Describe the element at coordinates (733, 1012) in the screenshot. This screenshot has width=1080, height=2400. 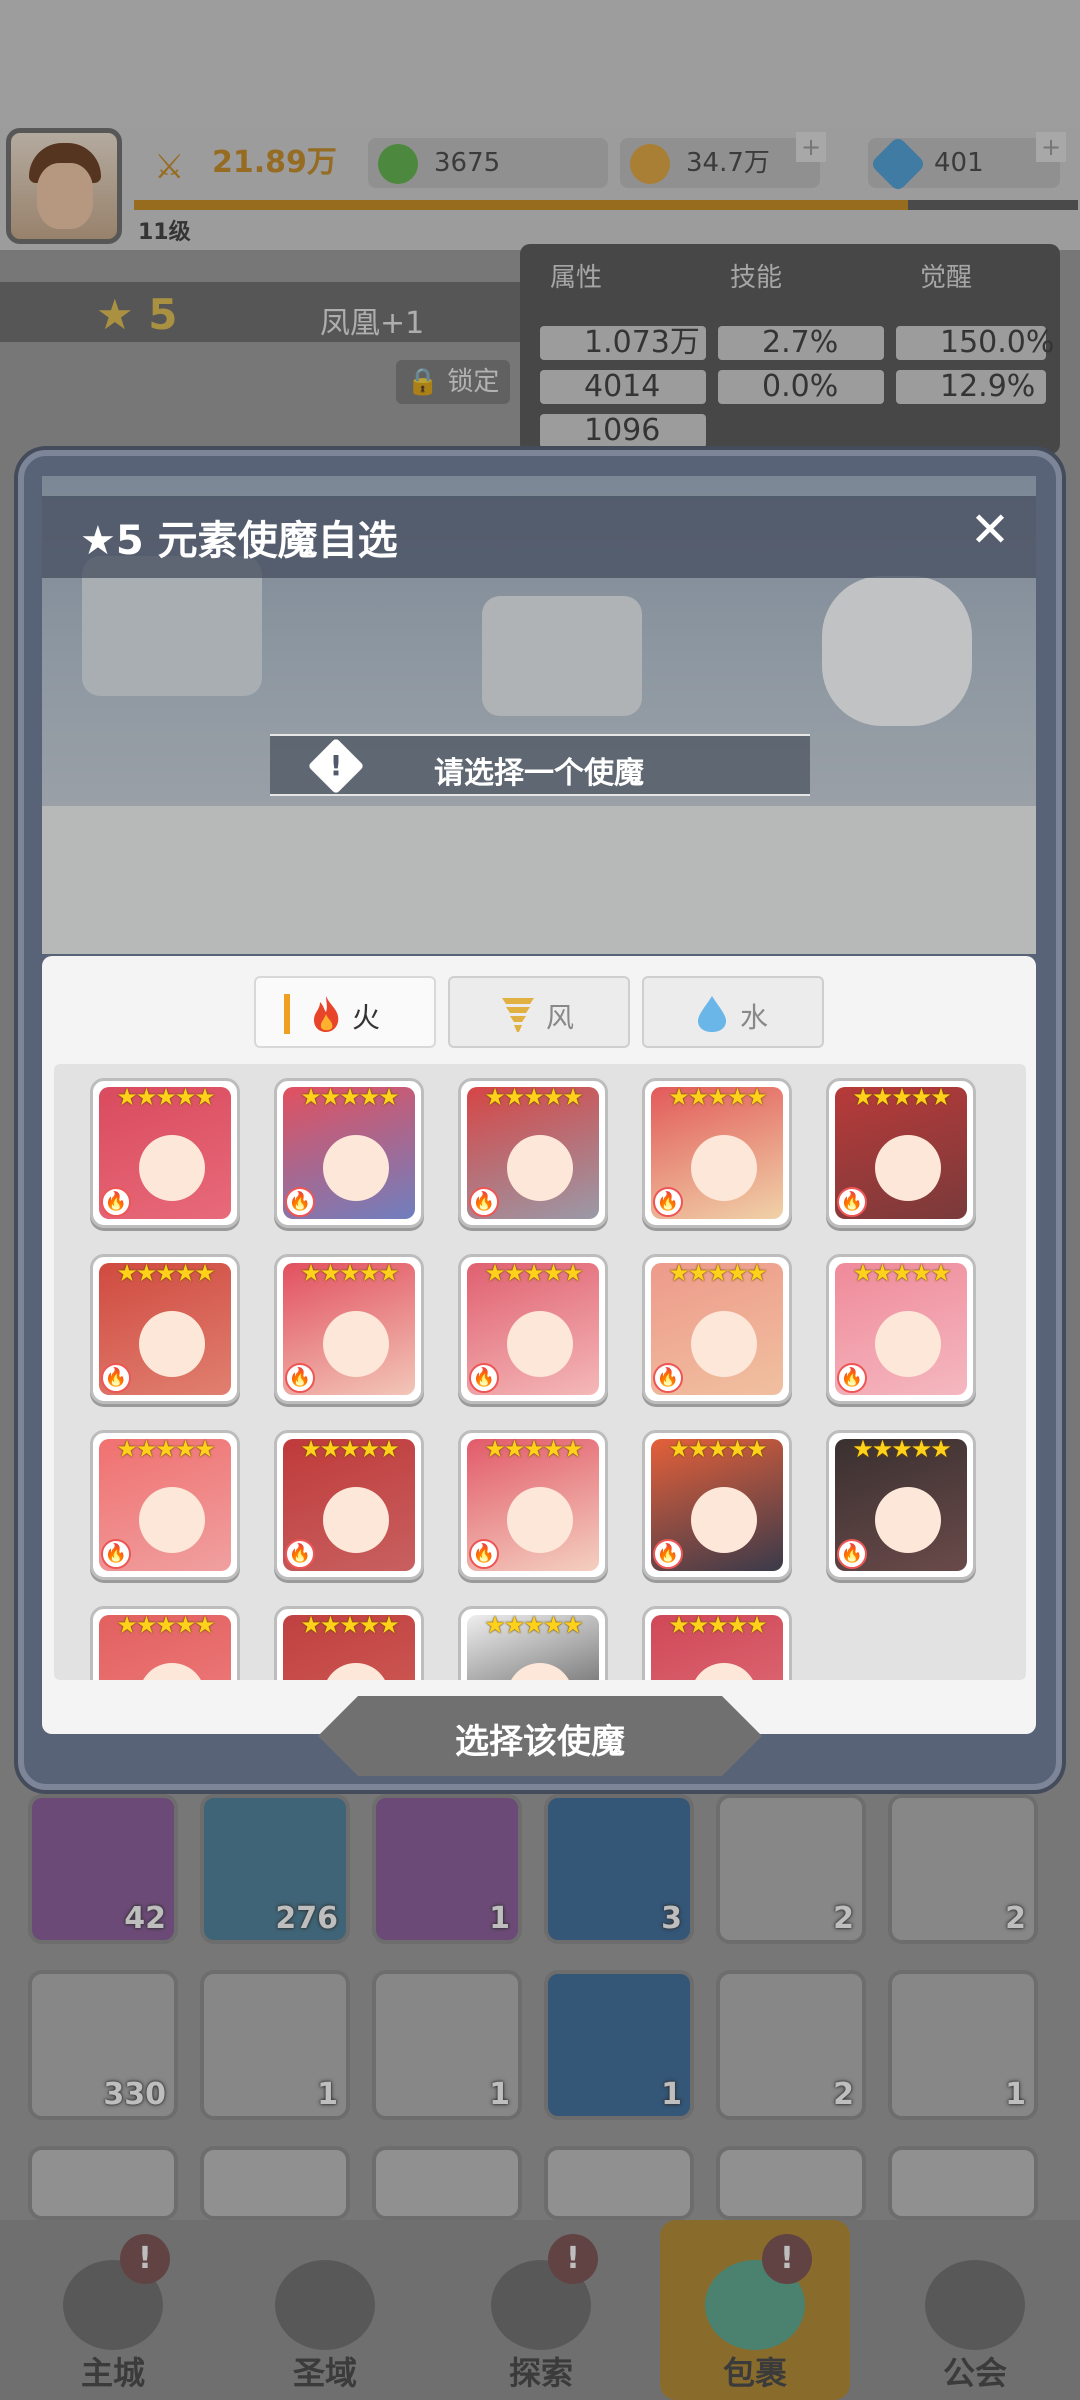
I see `tab-water: 水` at that location.